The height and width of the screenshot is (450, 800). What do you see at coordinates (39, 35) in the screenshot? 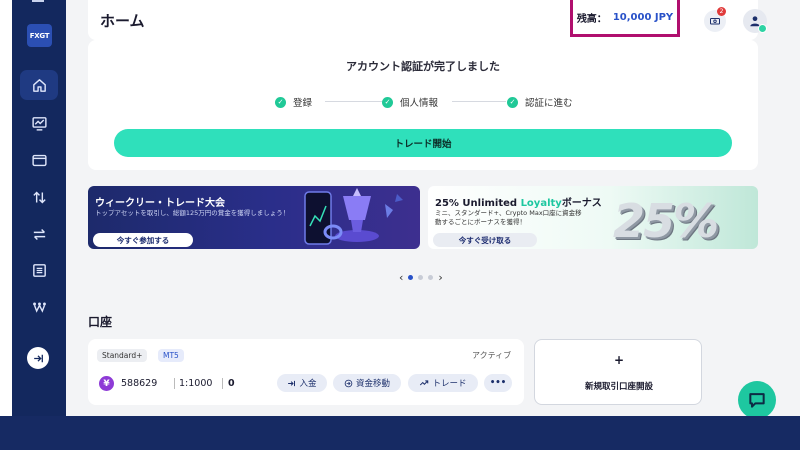
I see `brand-logo: FXGT` at bounding box center [39, 35].